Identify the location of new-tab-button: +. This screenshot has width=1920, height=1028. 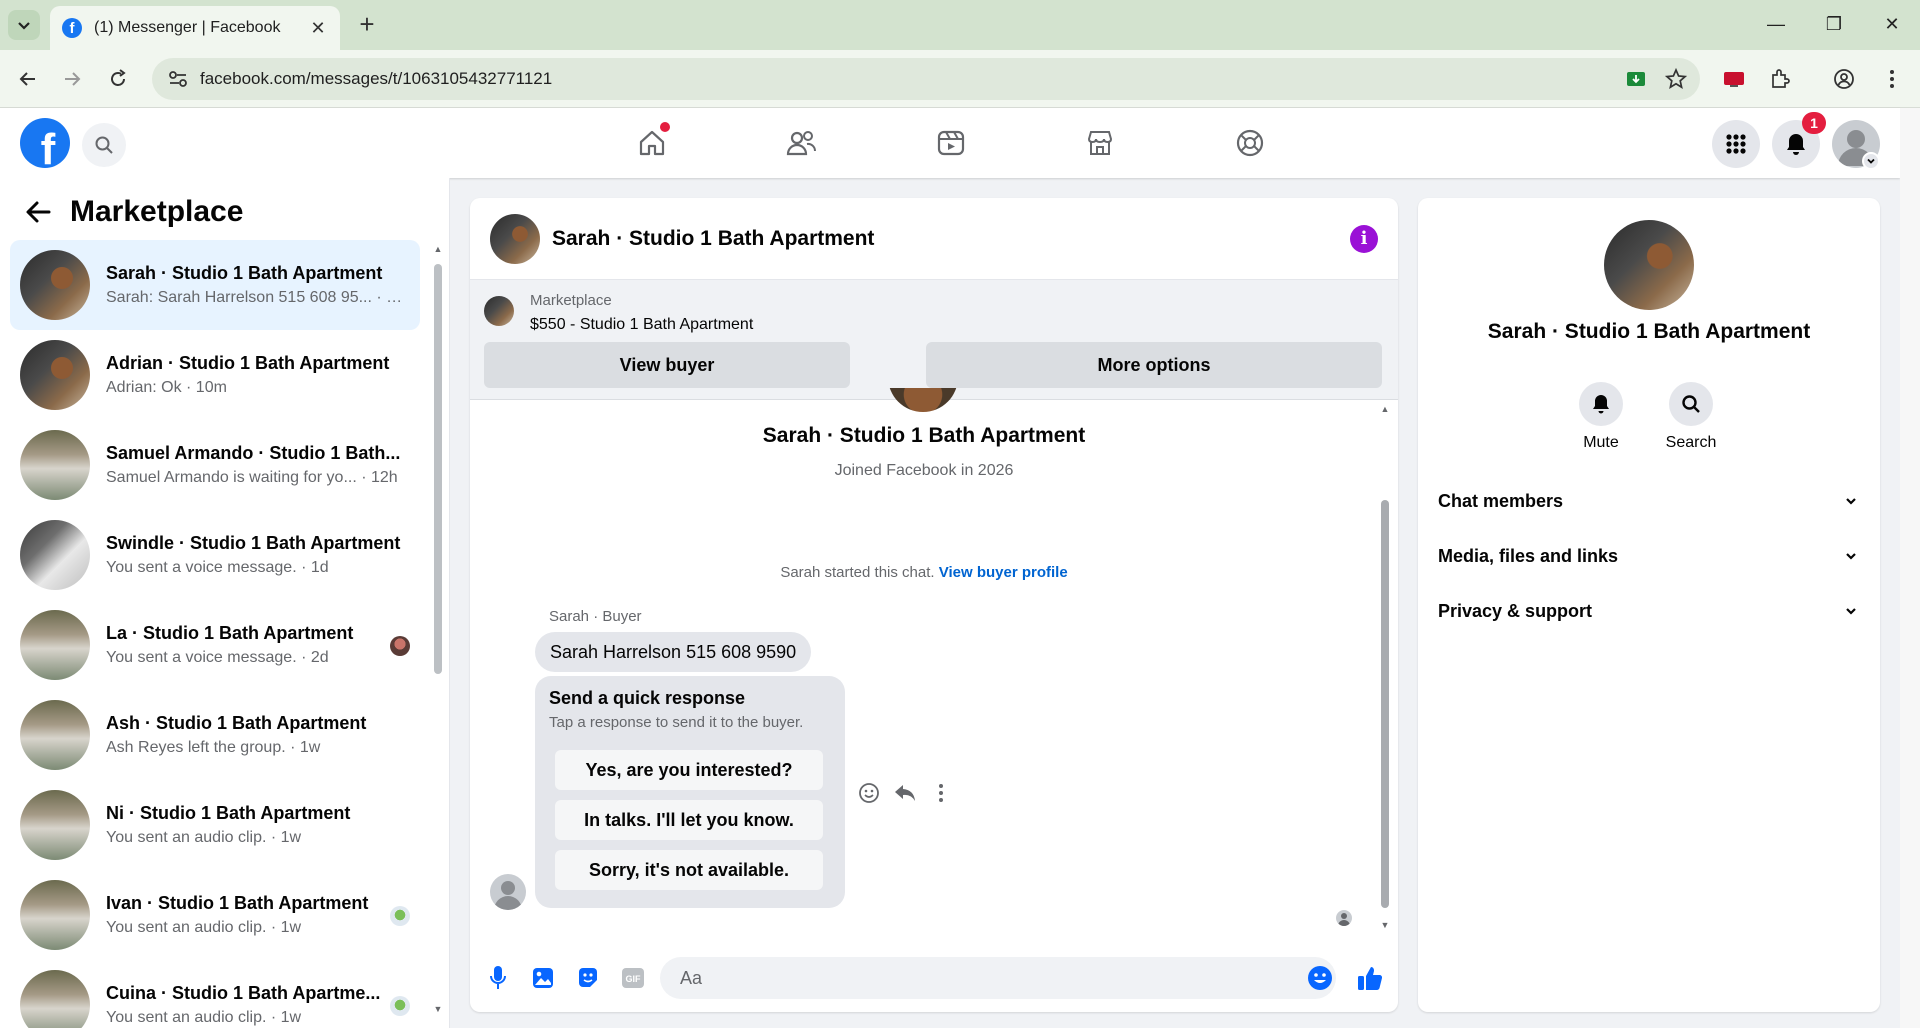
(367, 25).